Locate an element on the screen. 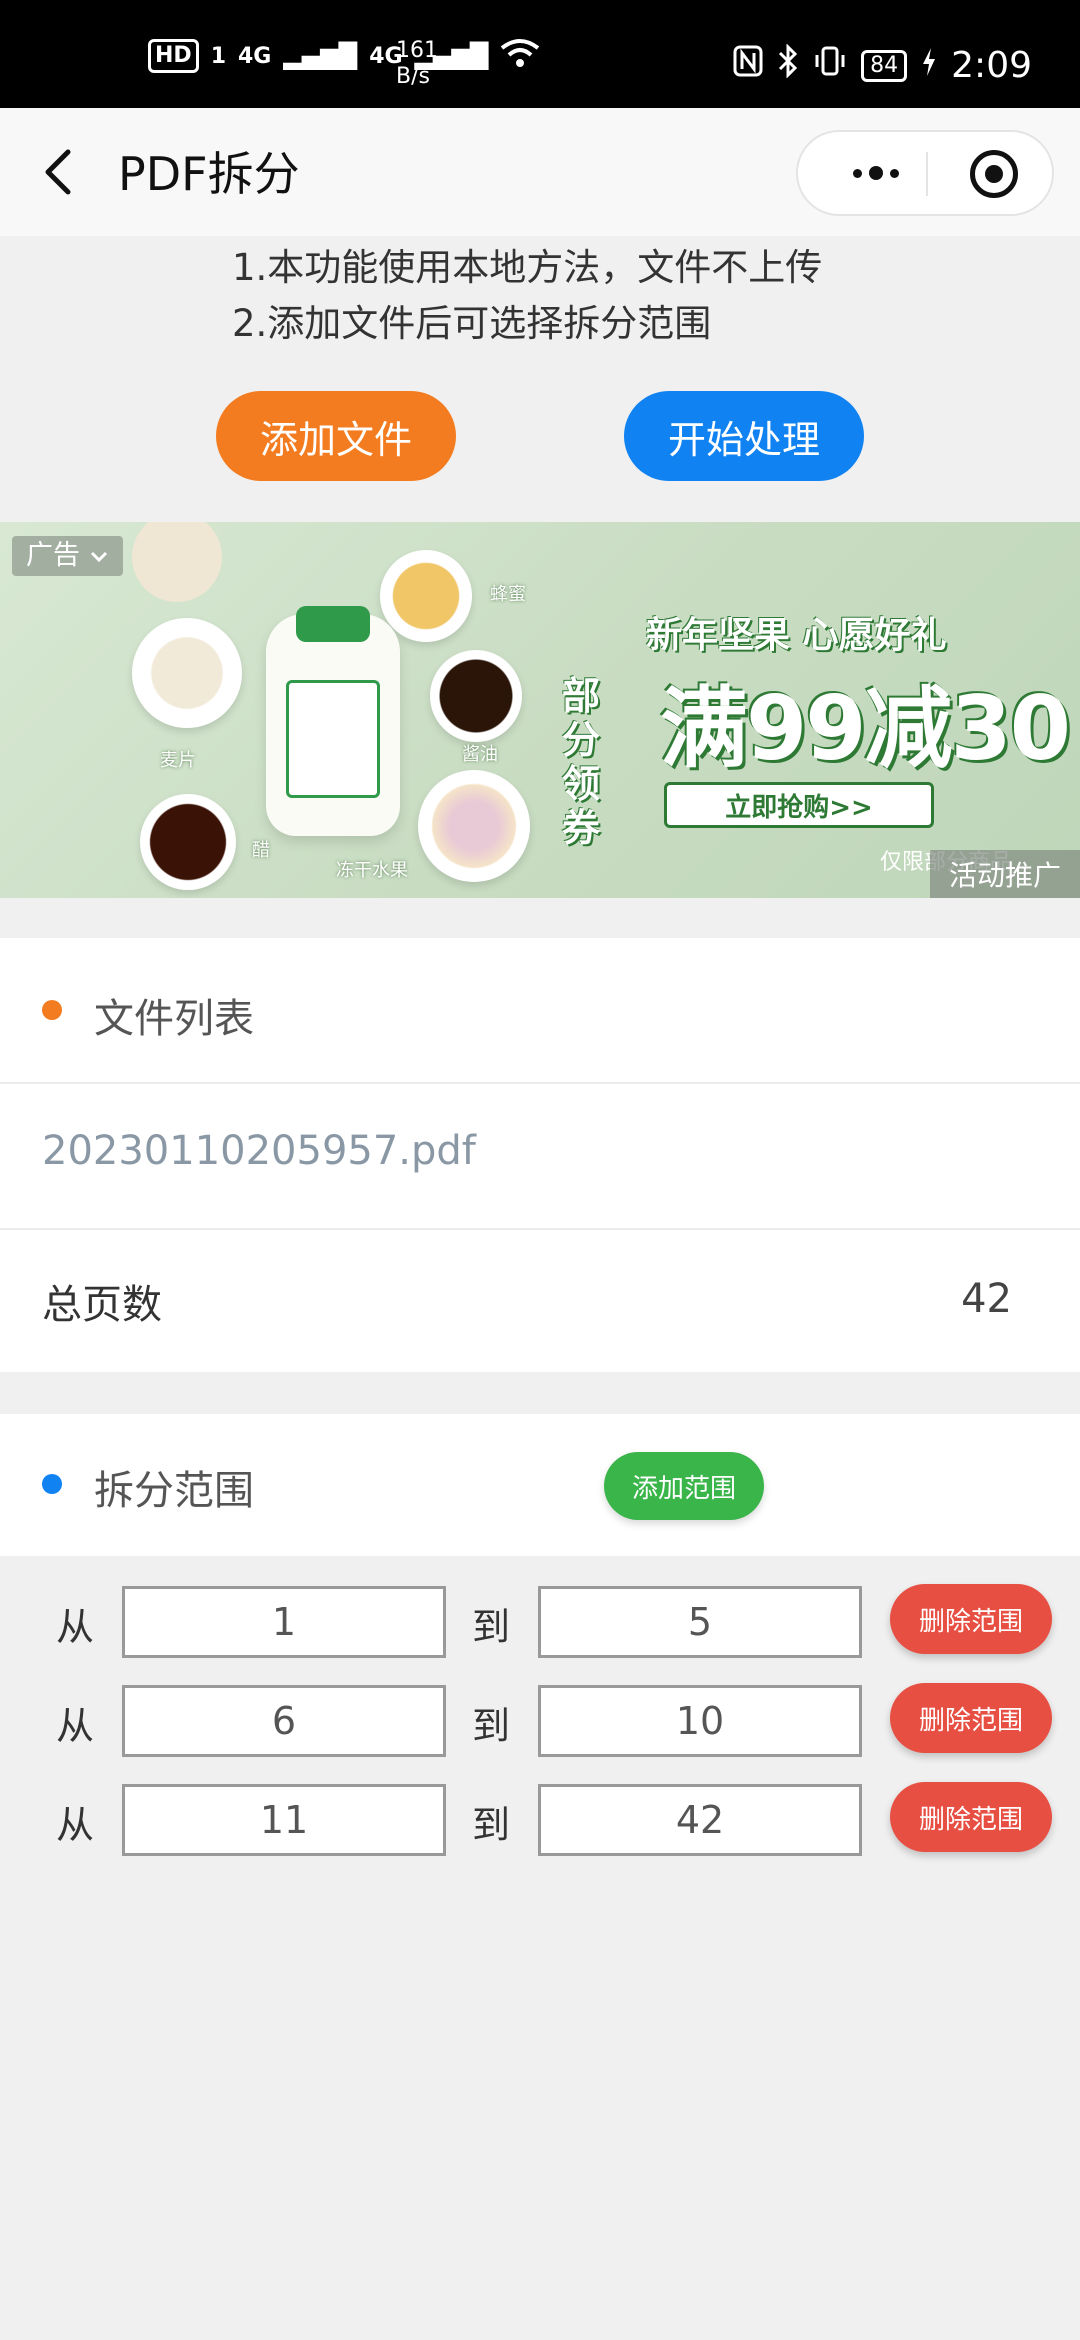 This screenshot has height=2340, width=1080. file-item: 20230110205957.pdf is located at coordinates (259, 1151).